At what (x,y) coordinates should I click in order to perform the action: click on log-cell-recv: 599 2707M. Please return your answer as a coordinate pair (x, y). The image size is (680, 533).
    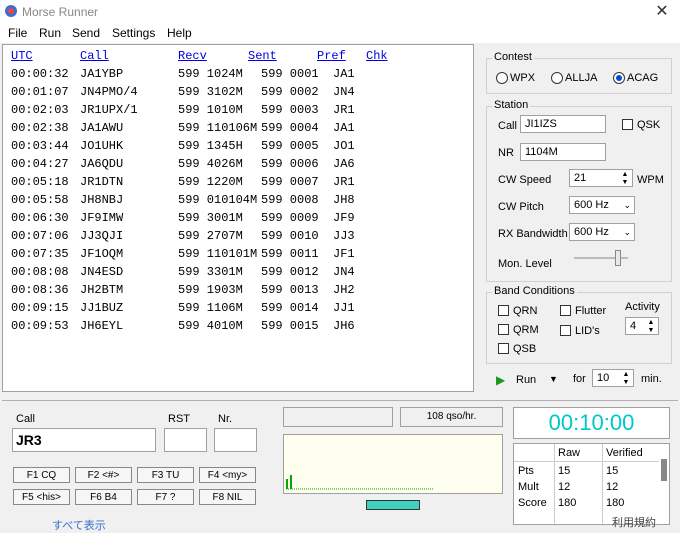
    Looking at the image, I should click on (210, 236).